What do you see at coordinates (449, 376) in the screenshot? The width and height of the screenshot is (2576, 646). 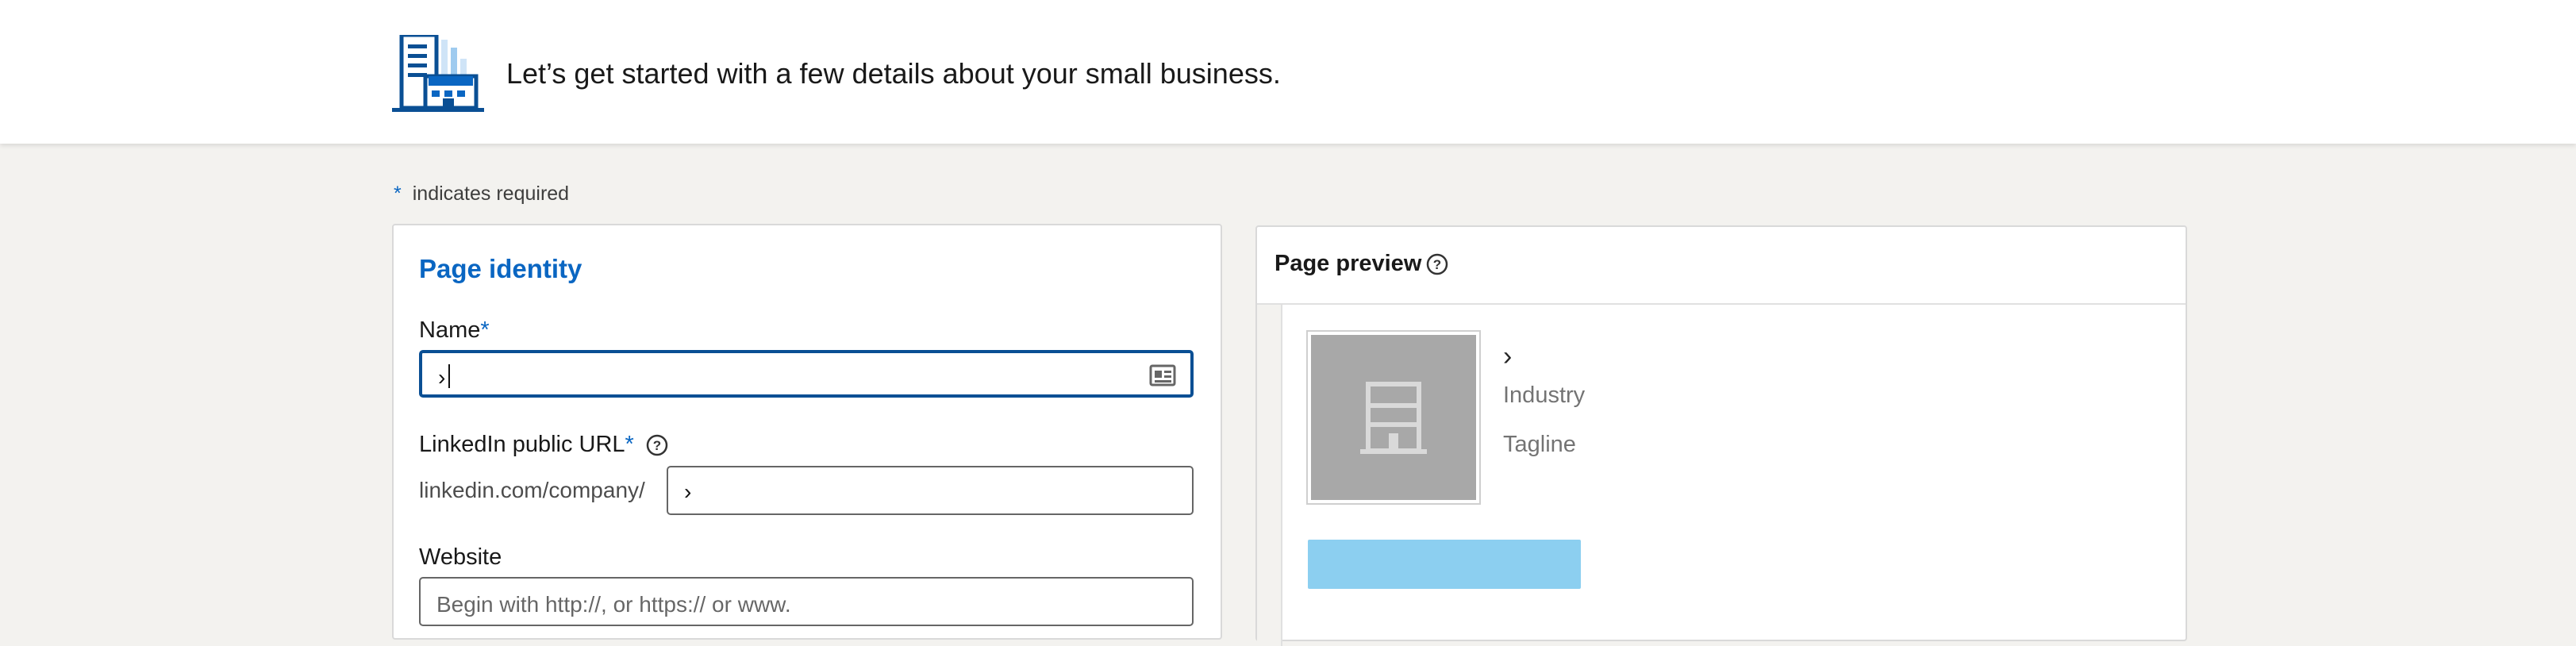 I see `text-caret` at bounding box center [449, 376].